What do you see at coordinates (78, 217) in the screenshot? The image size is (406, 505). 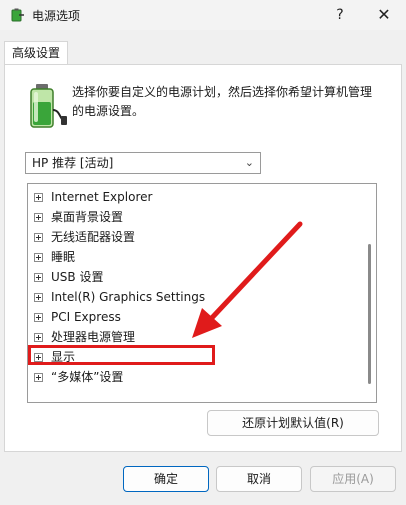 I see `tree-item: 桌面背景设置` at bounding box center [78, 217].